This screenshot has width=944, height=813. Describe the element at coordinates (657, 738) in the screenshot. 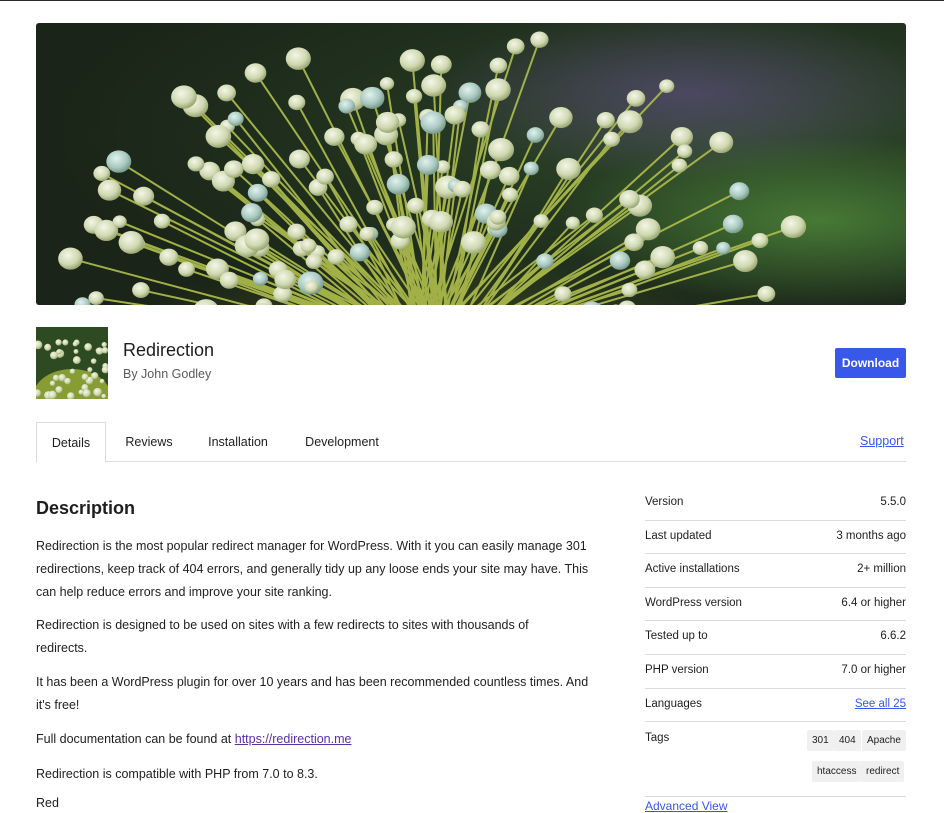

I see `meta-key: Tags` at that location.